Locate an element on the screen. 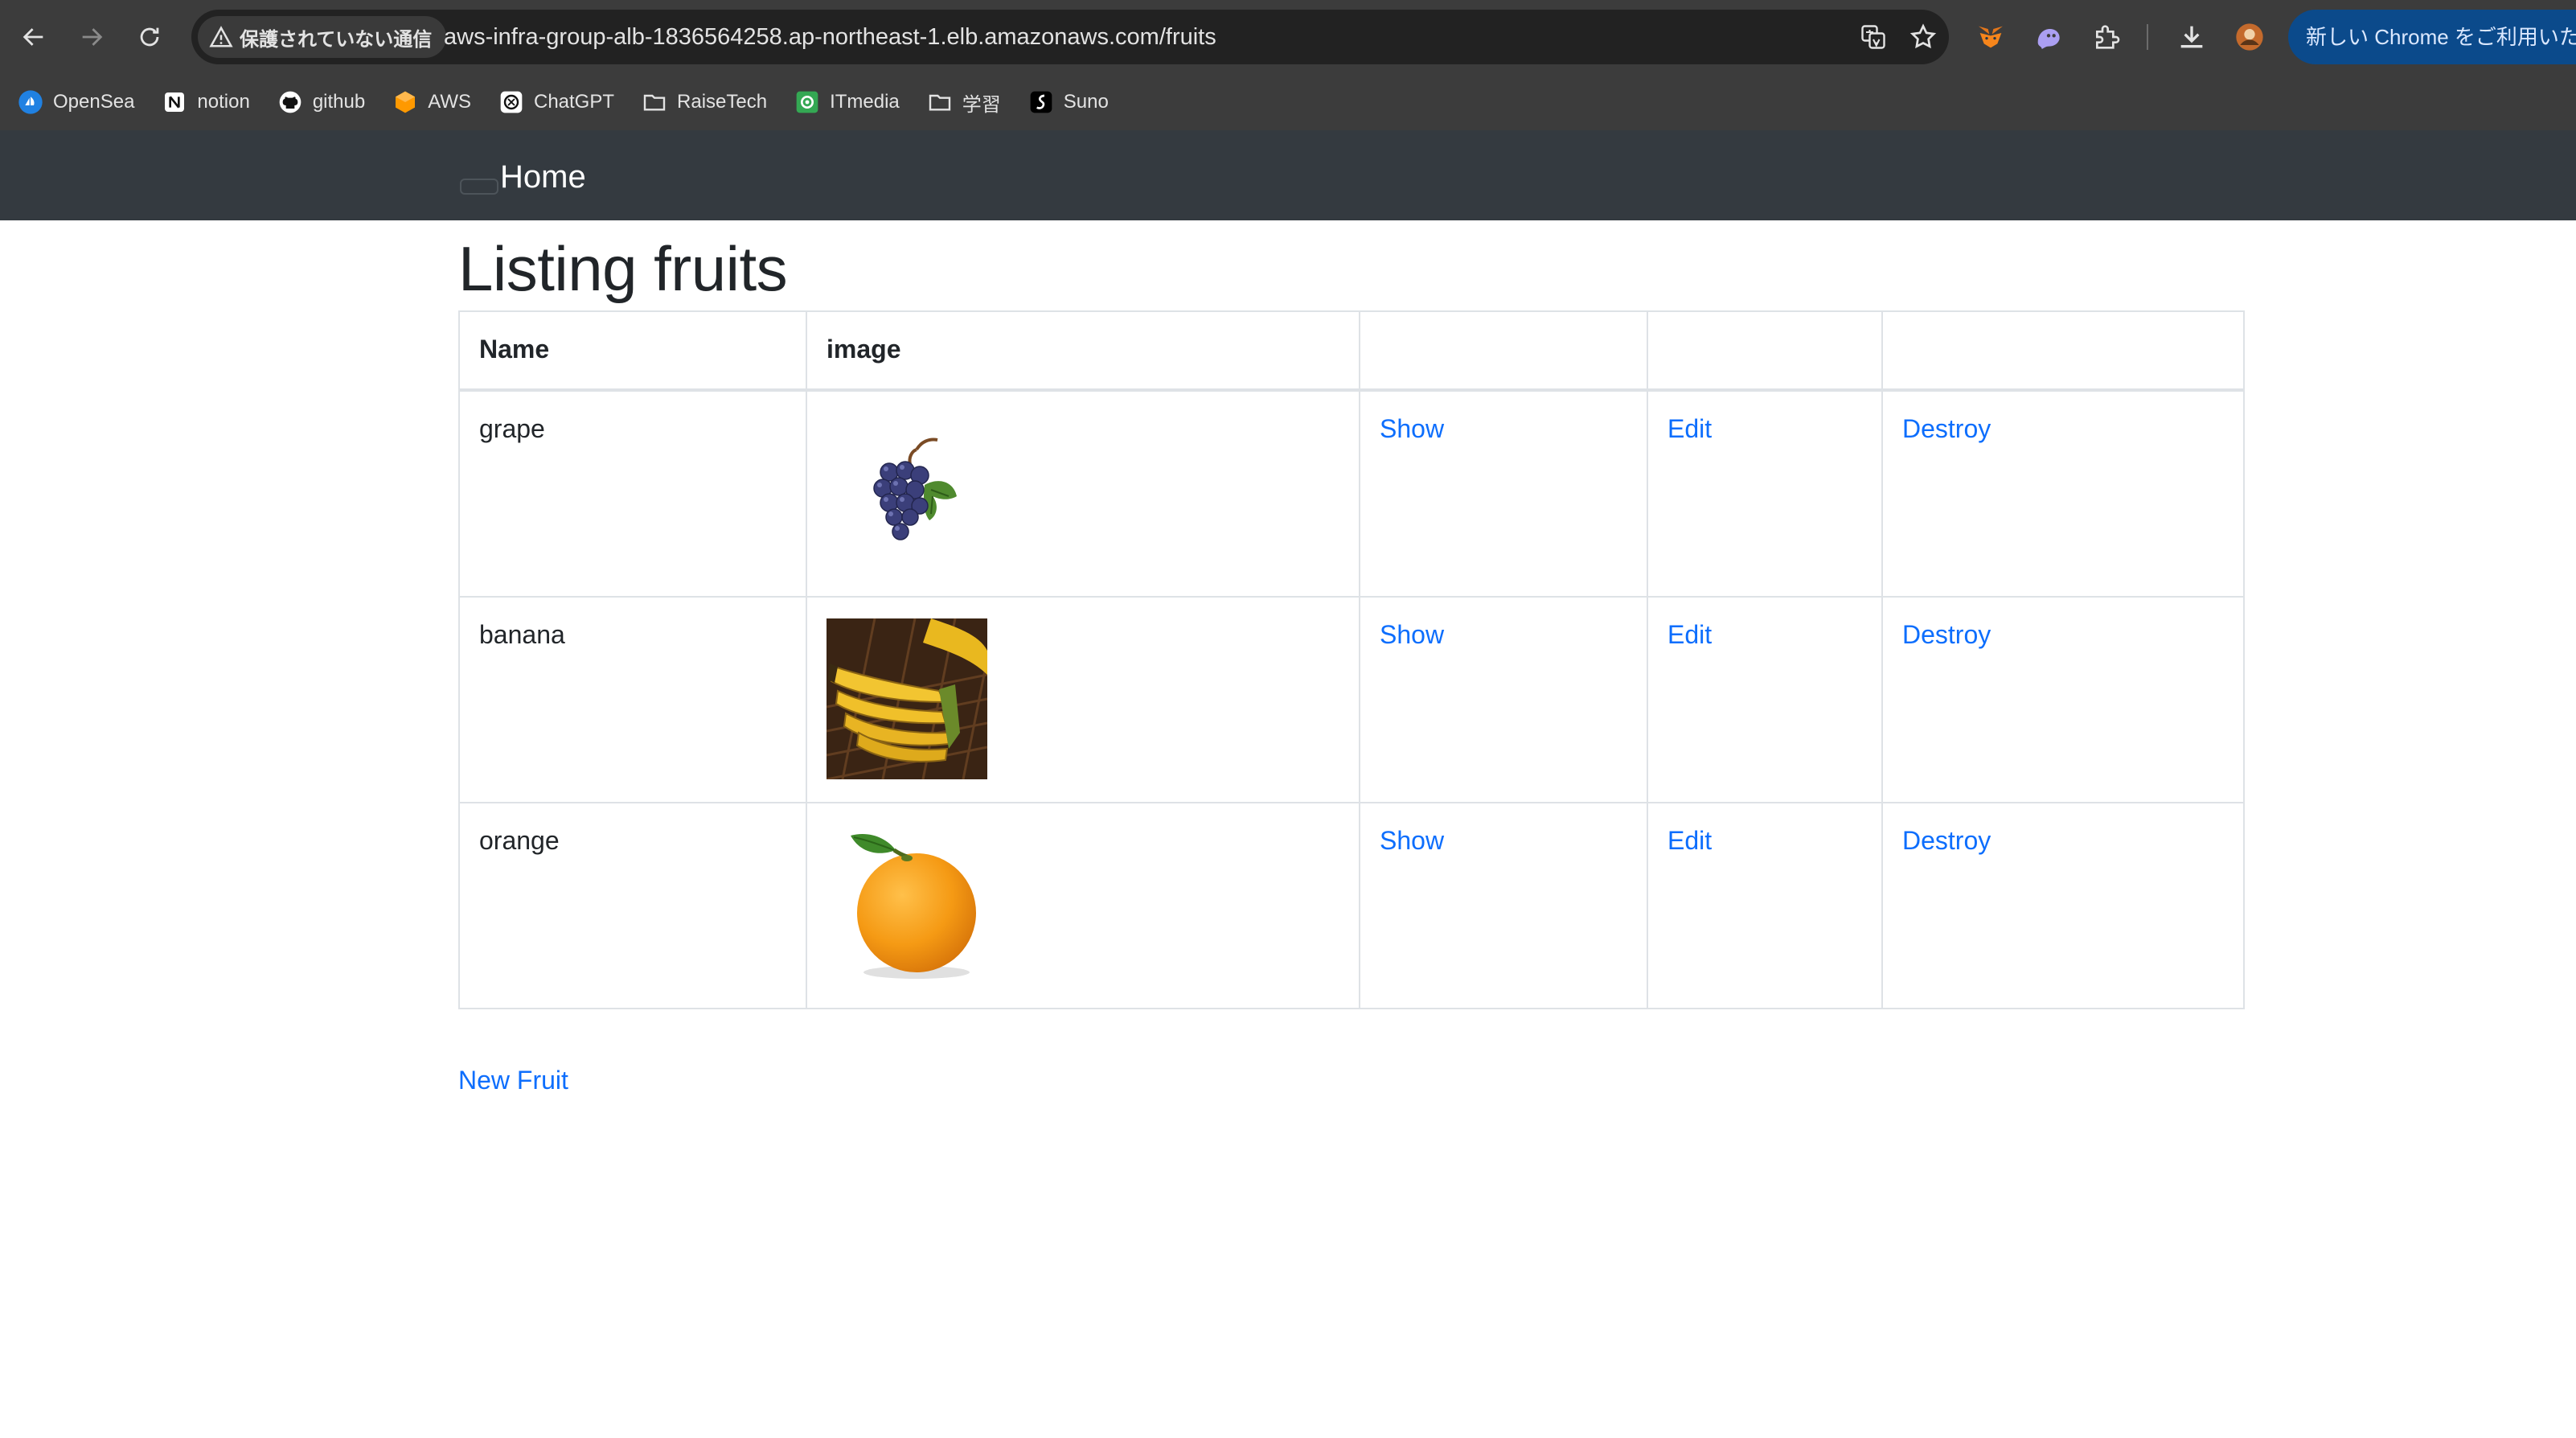 This screenshot has width=2576, height=1438. bookmark-star-button is located at coordinates (1923, 37).